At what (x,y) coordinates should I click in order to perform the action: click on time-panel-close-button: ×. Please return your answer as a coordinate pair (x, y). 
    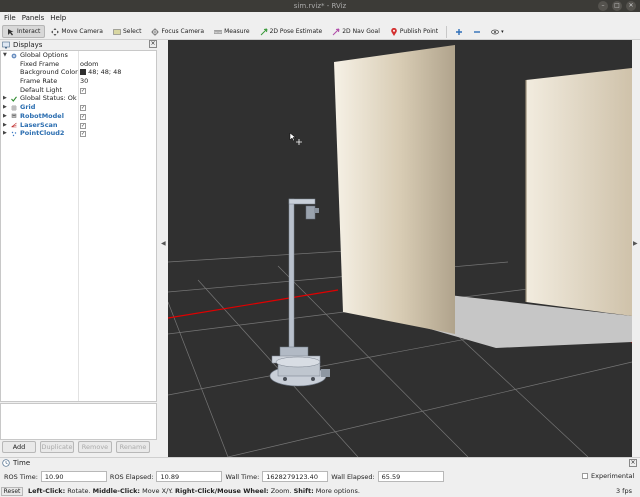
    Looking at the image, I should click on (633, 463).